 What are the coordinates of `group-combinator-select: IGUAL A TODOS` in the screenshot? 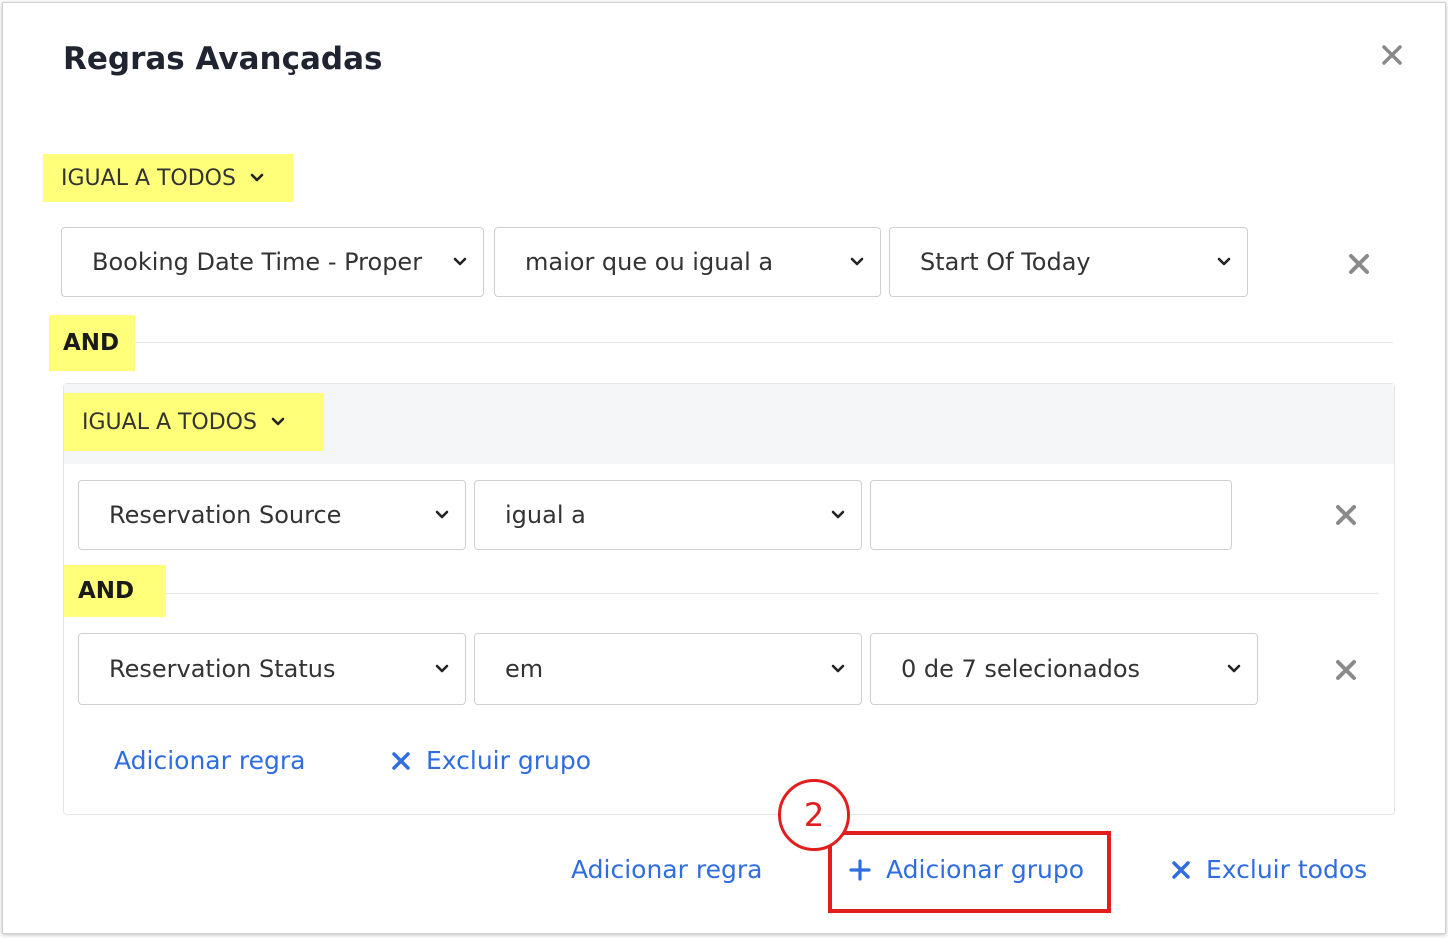 It's located at (194, 422).